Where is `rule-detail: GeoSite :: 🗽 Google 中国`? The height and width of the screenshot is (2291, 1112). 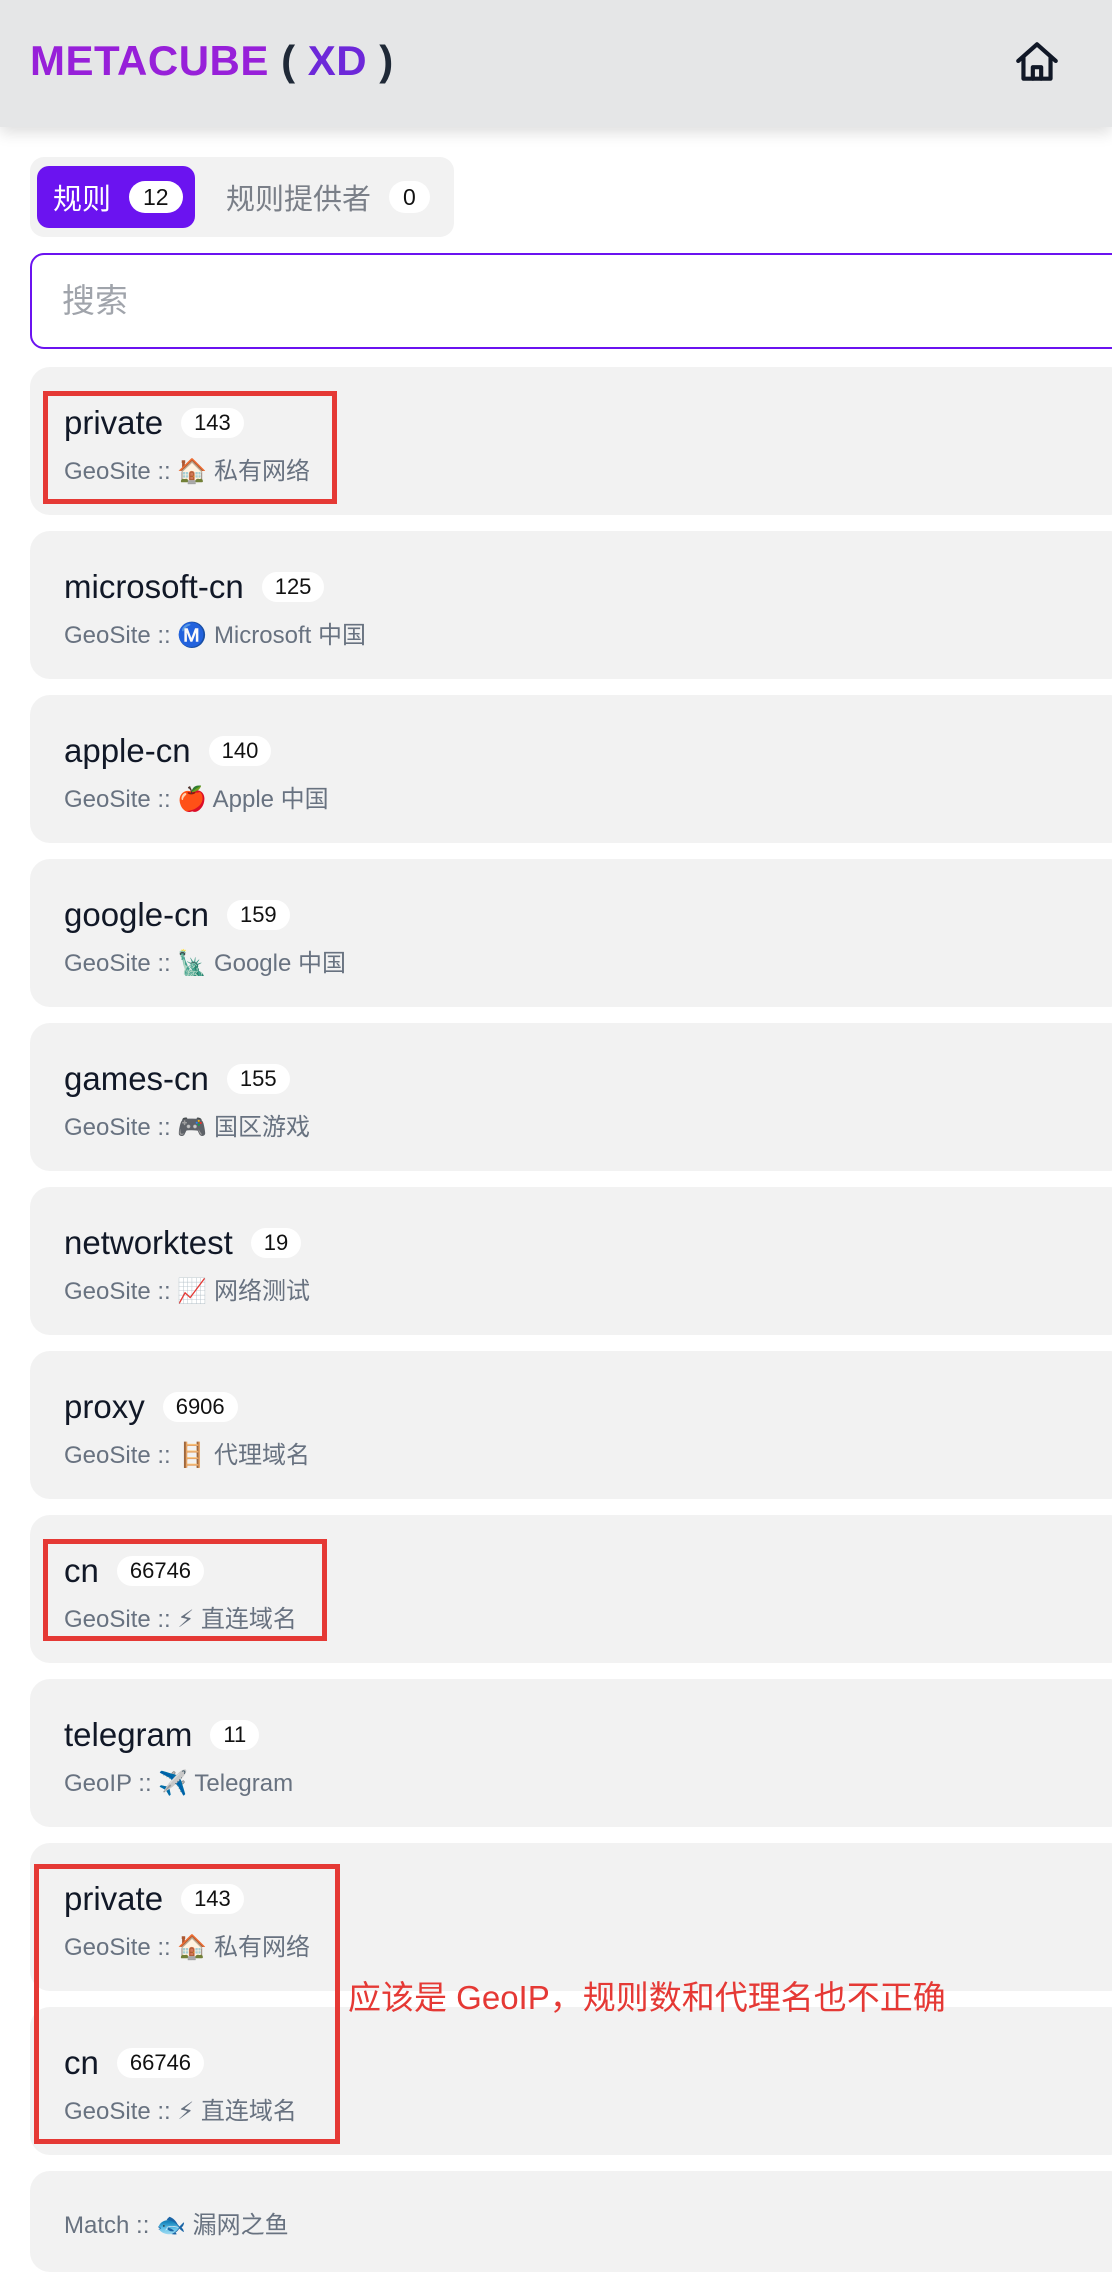
rule-detail: GeoSite :: 🗽 Google 中国 is located at coordinates (205, 963).